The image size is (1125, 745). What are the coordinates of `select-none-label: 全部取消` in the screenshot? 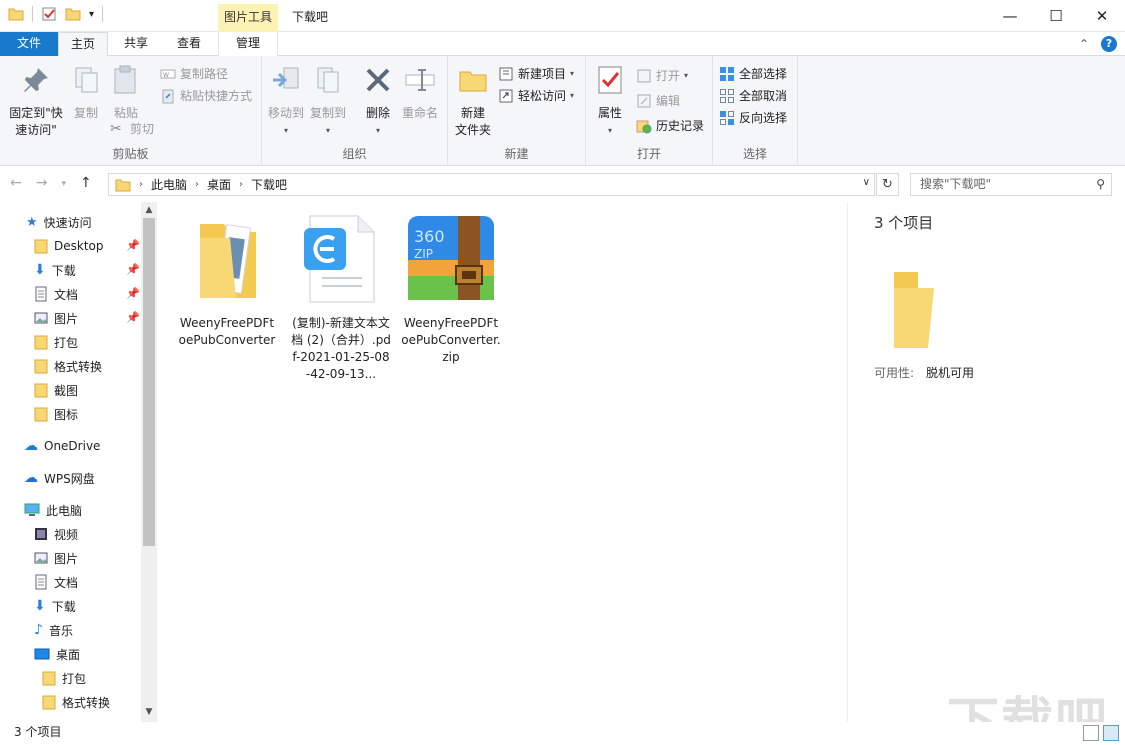 It's located at (763, 96).